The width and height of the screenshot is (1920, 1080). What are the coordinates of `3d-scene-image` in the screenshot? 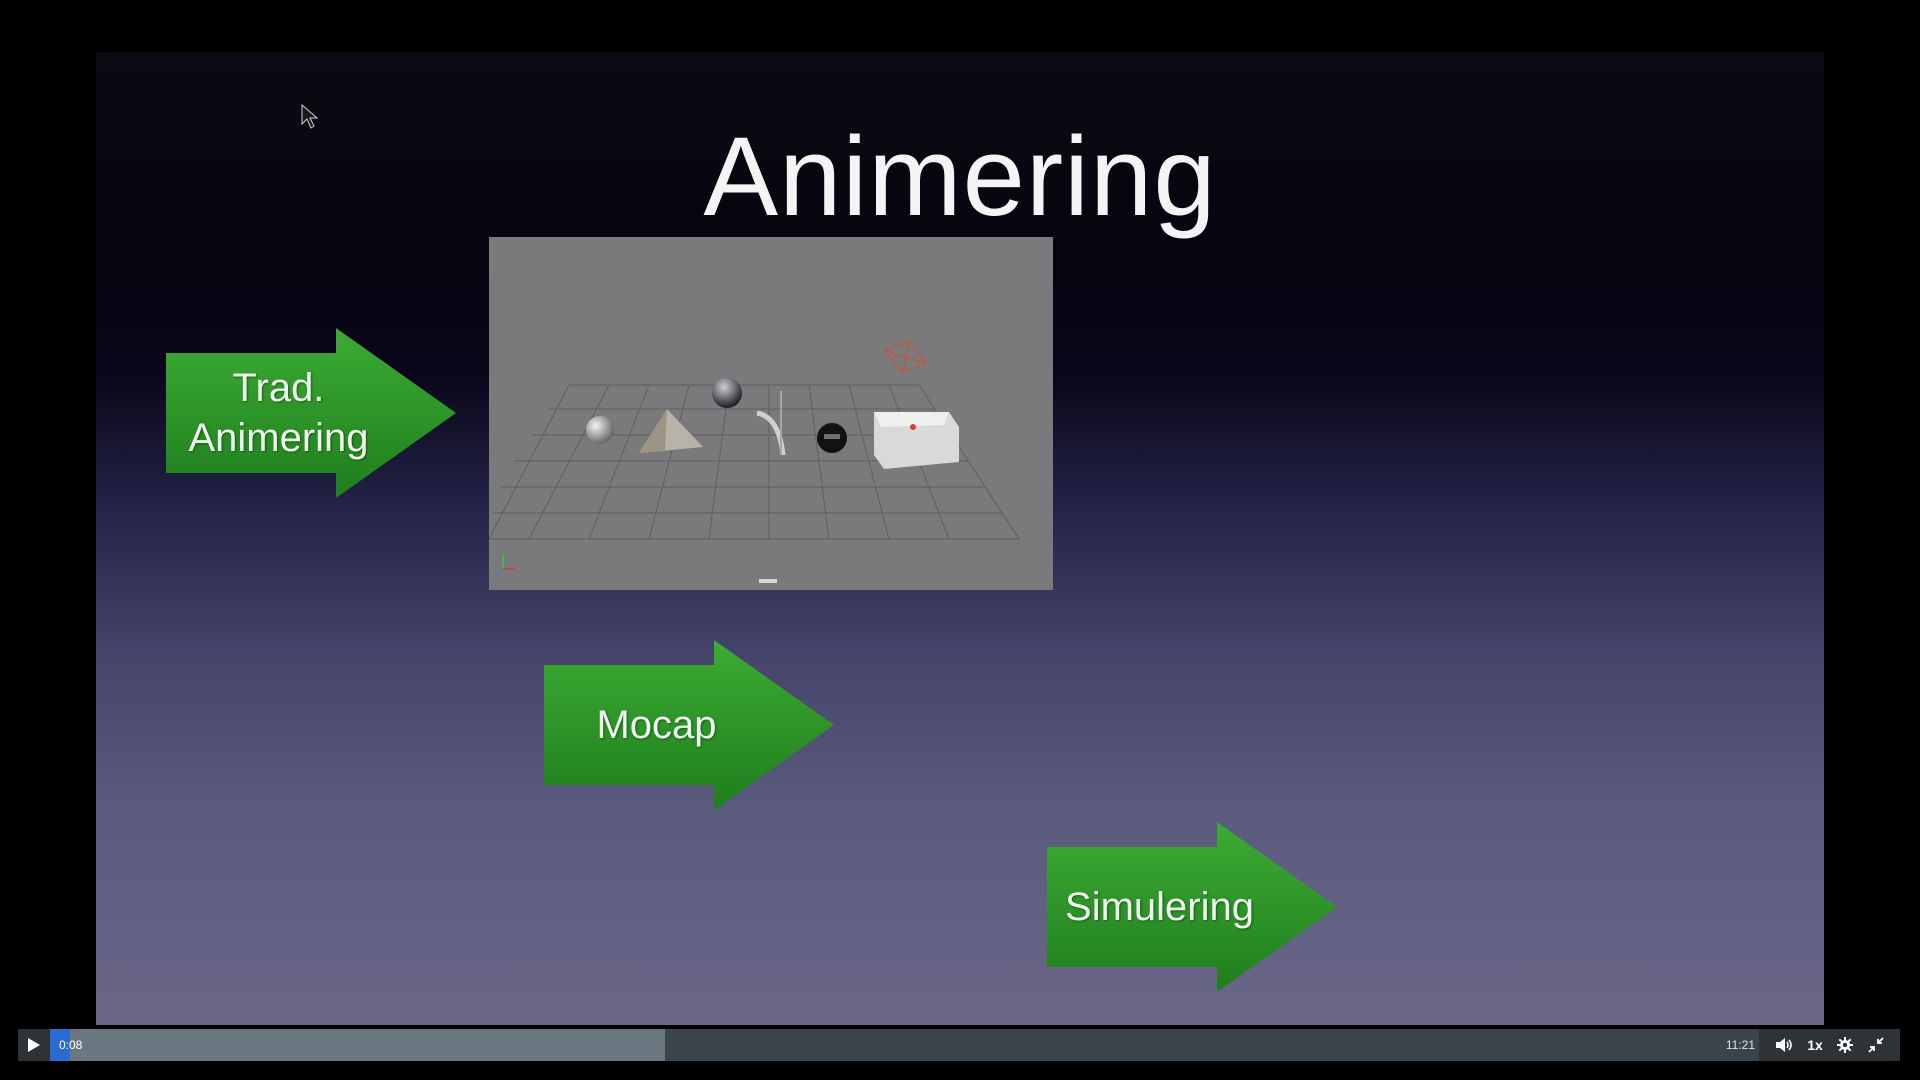 It's located at (771, 413).